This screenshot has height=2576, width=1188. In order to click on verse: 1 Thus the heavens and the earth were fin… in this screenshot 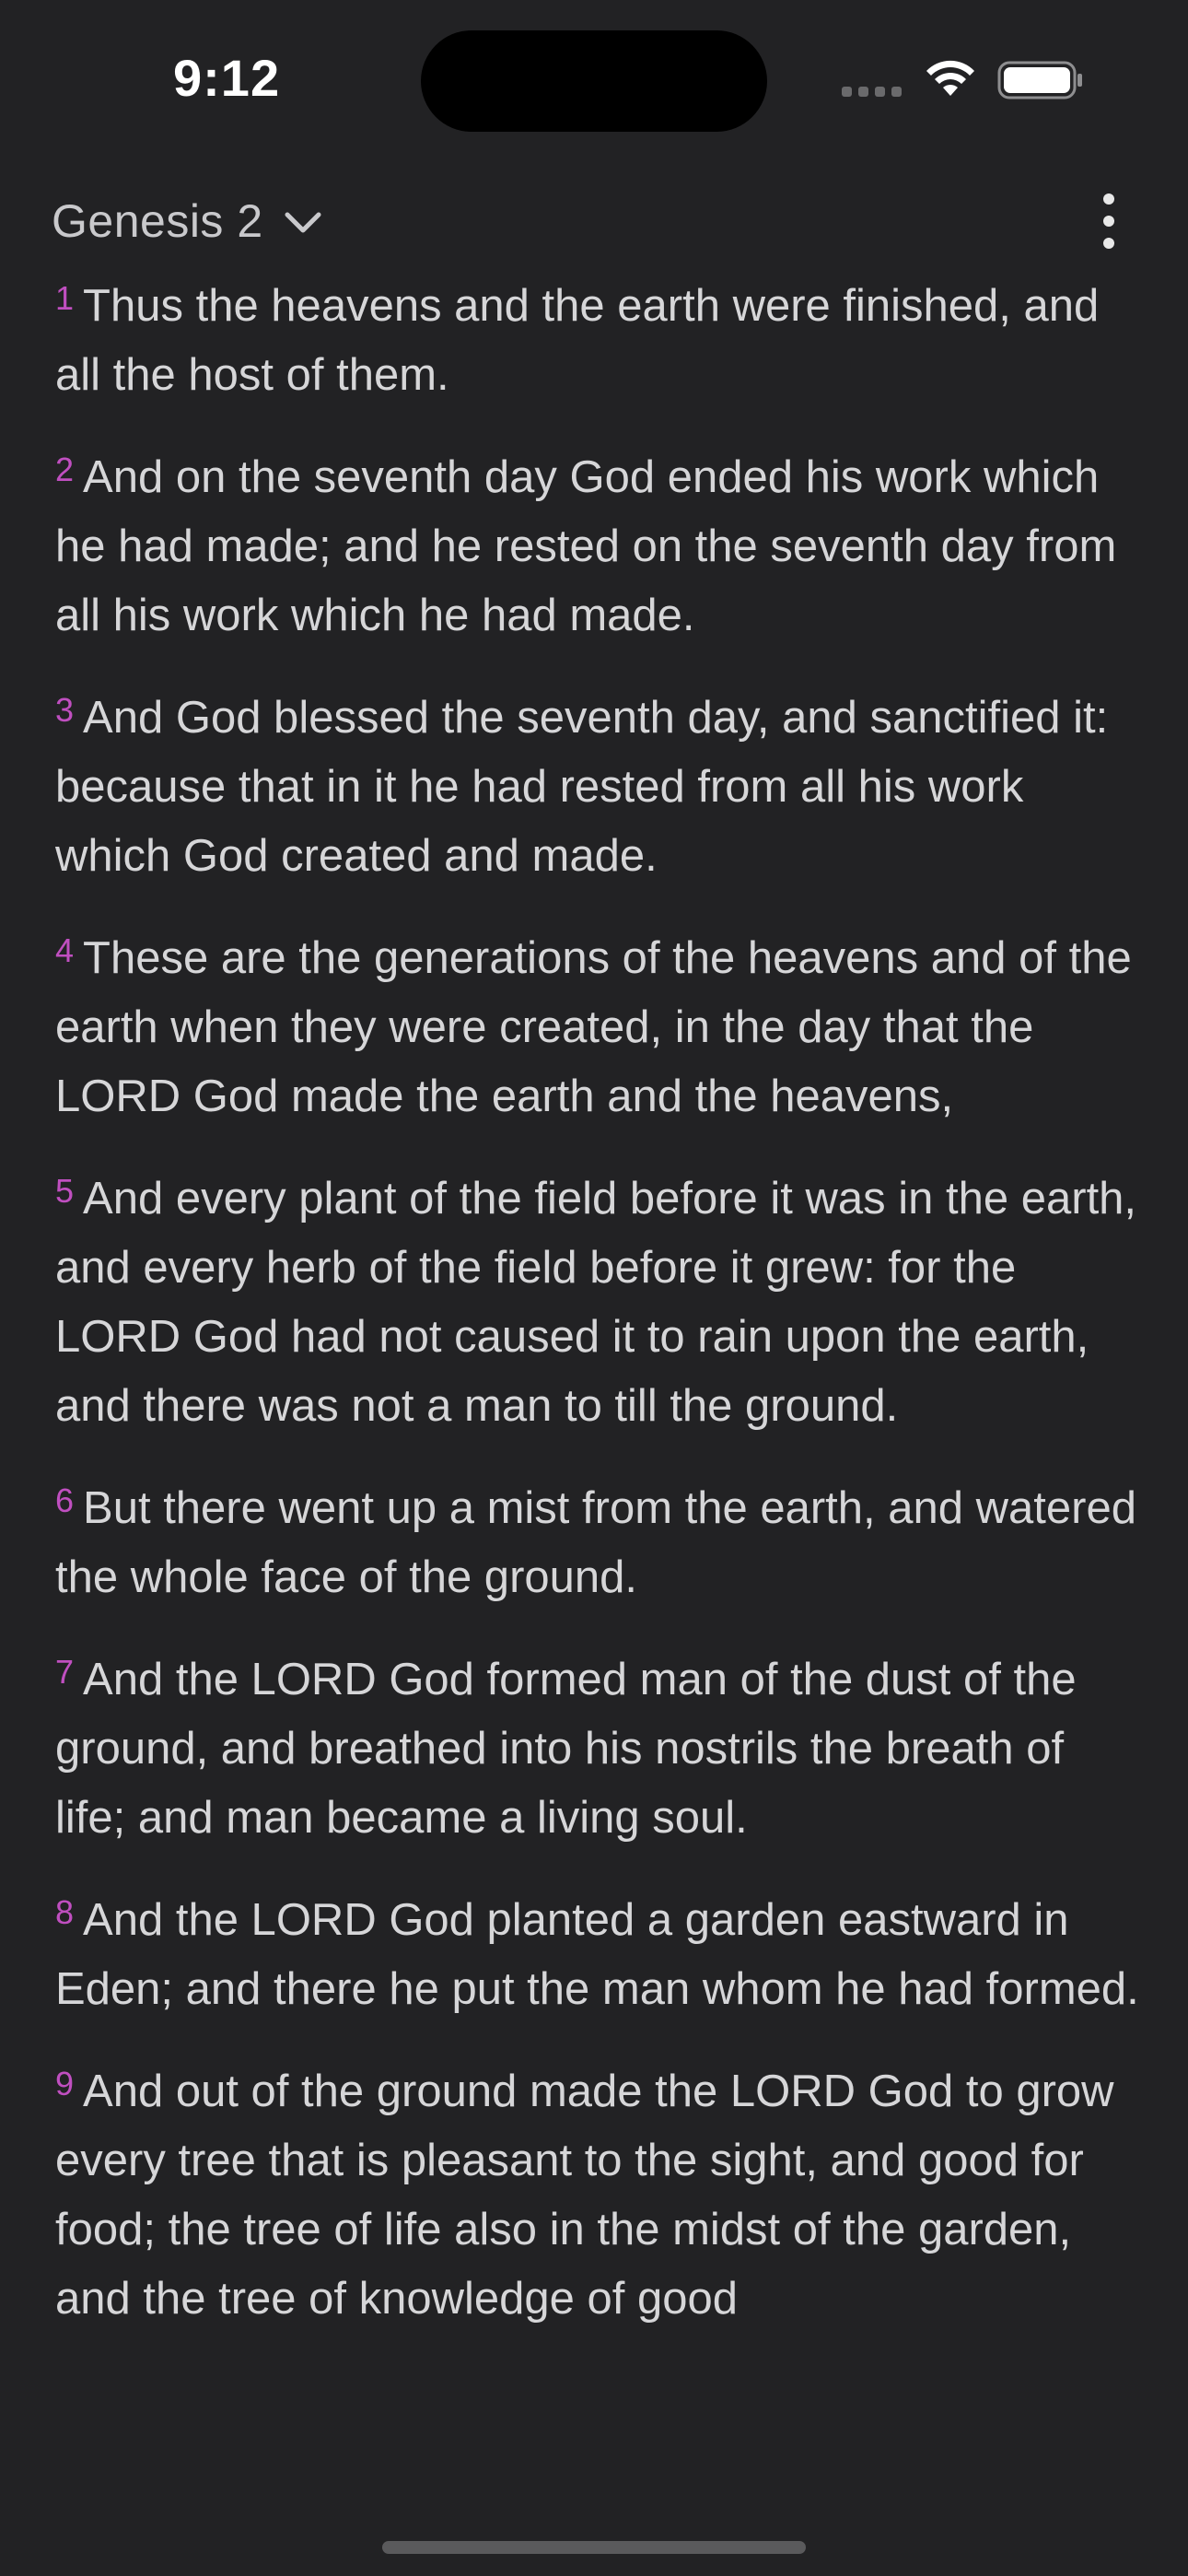, I will do `click(598, 341)`.